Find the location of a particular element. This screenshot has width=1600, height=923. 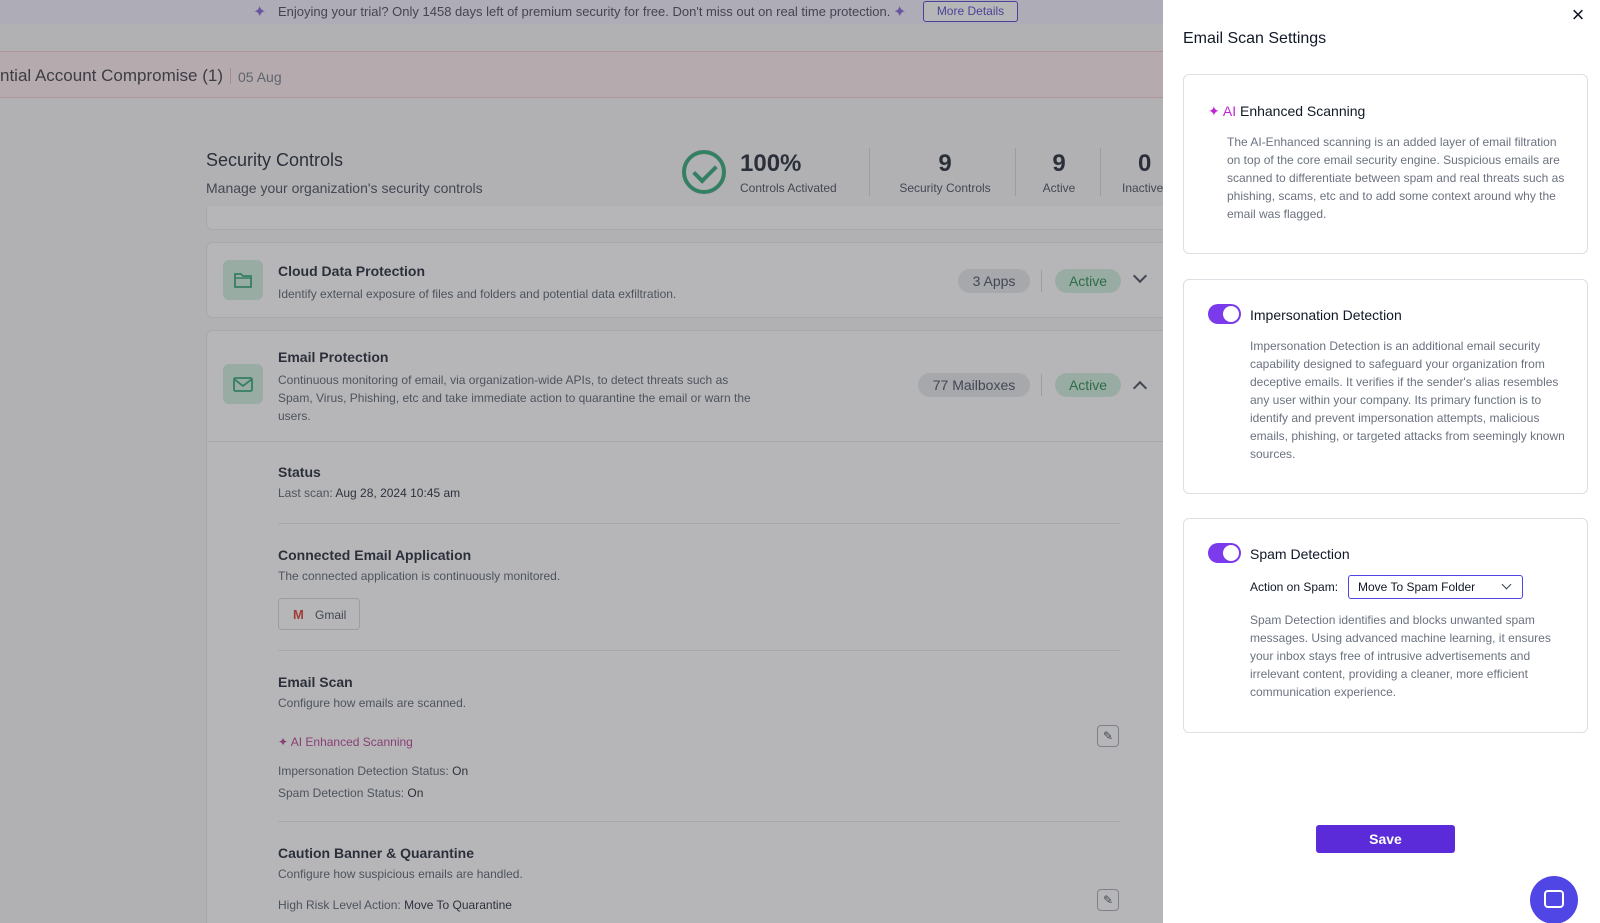

sparkle-icon: ✦ is located at coordinates (1214, 111).